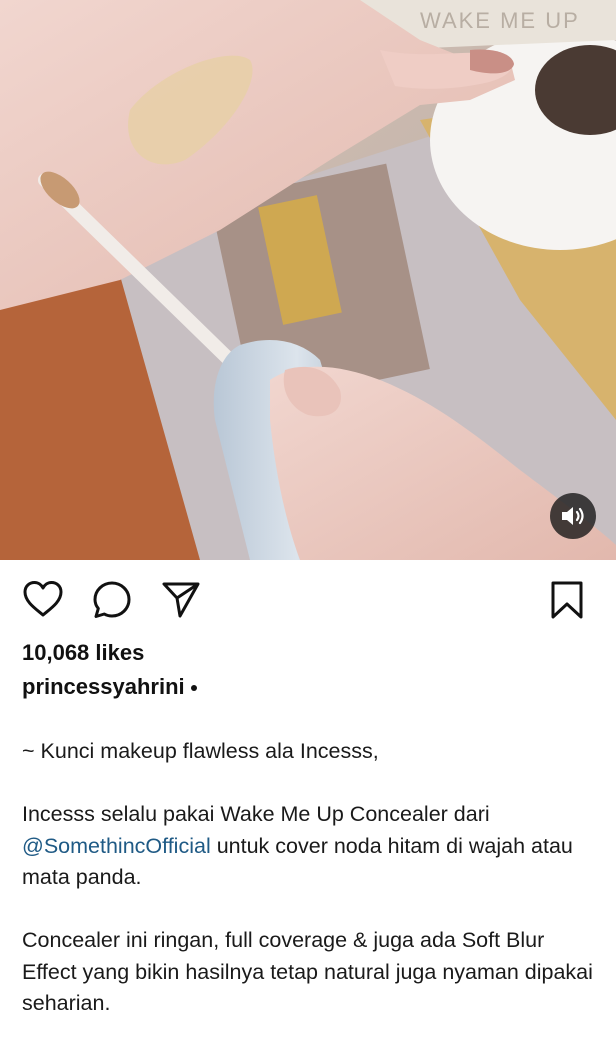 This screenshot has width=616, height=1051. What do you see at coordinates (181, 602) in the screenshot?
I see `paper-plane-icon` at bounding box center [181, 602].